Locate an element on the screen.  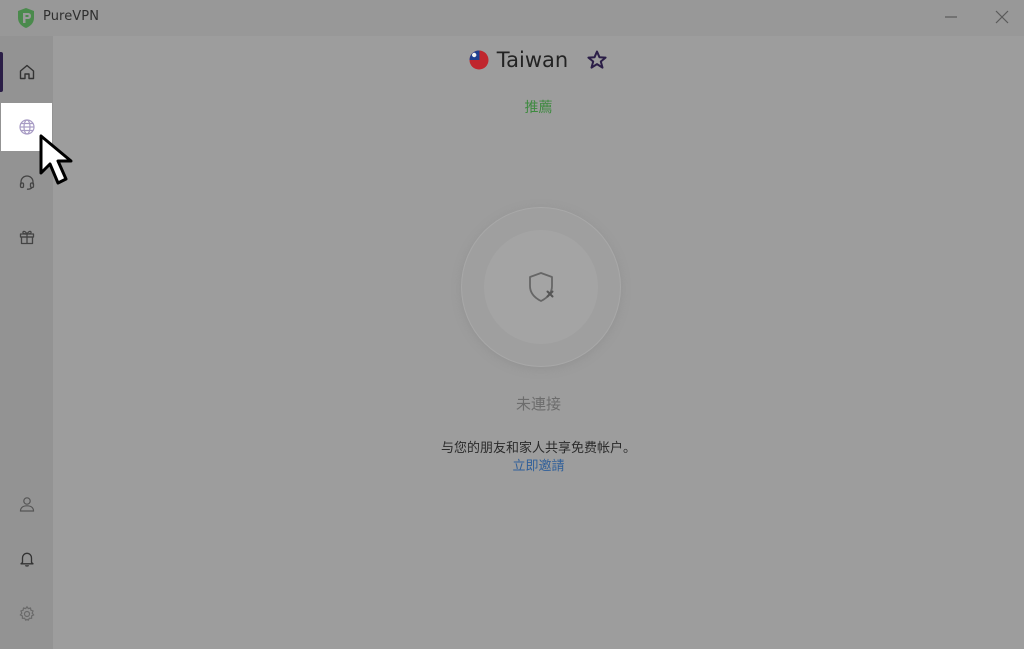
minimize-button is located at coordinates (951, 17).